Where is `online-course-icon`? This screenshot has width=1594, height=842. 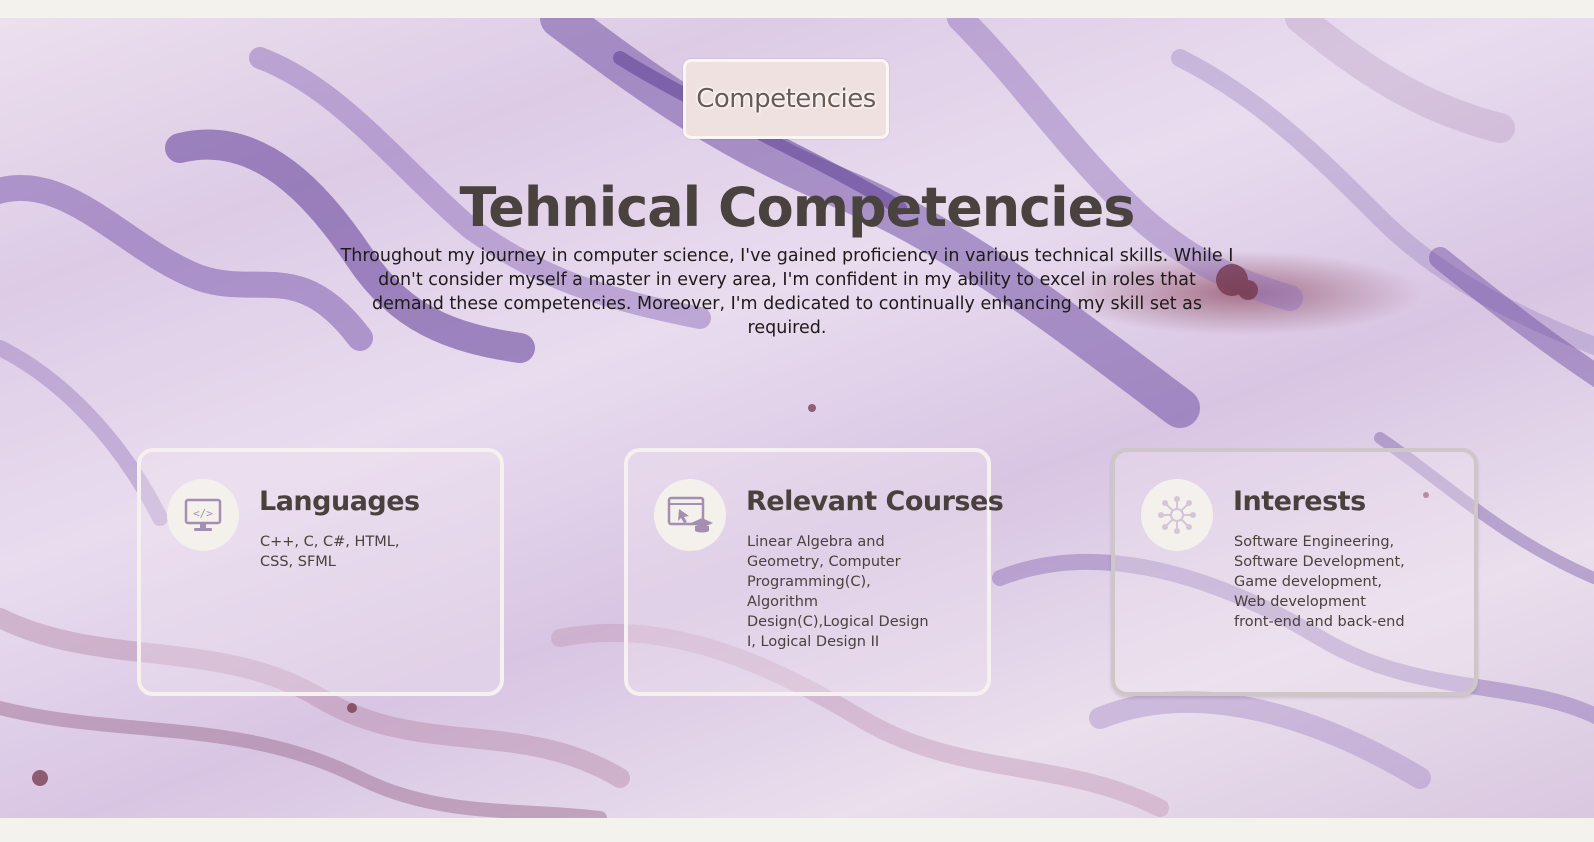 online-course-icon is located at coordinates (690, 515).